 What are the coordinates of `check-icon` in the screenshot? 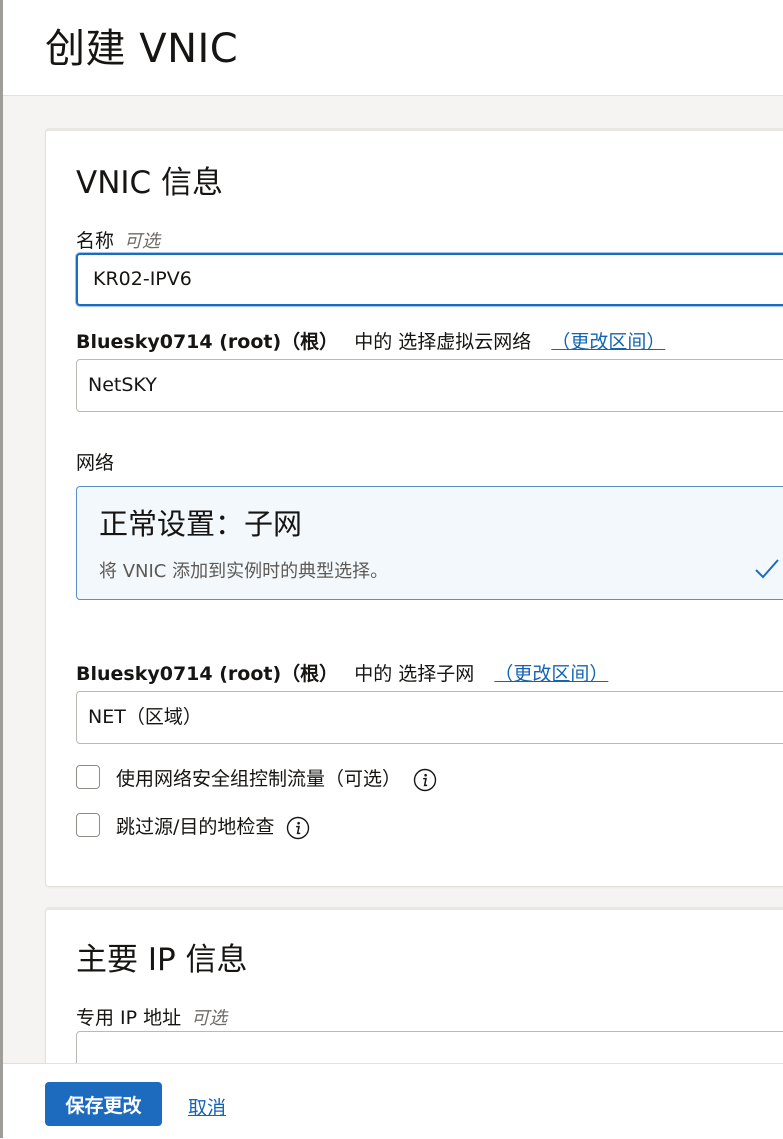 It's located at (767, 569).